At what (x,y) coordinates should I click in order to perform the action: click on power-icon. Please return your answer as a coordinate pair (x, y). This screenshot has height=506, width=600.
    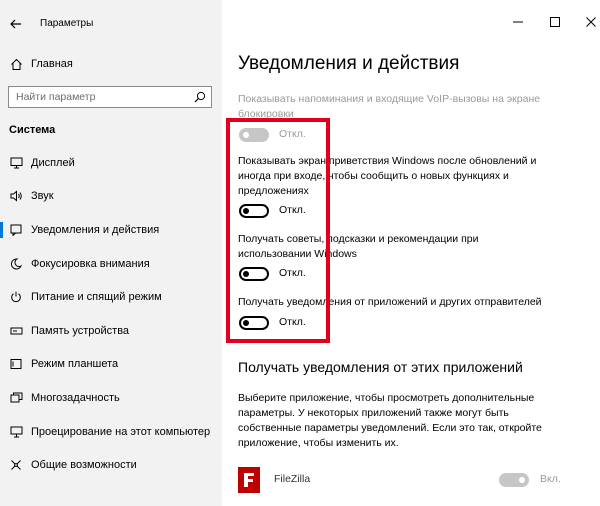
    Looking at the image, I should click on (16, 297).